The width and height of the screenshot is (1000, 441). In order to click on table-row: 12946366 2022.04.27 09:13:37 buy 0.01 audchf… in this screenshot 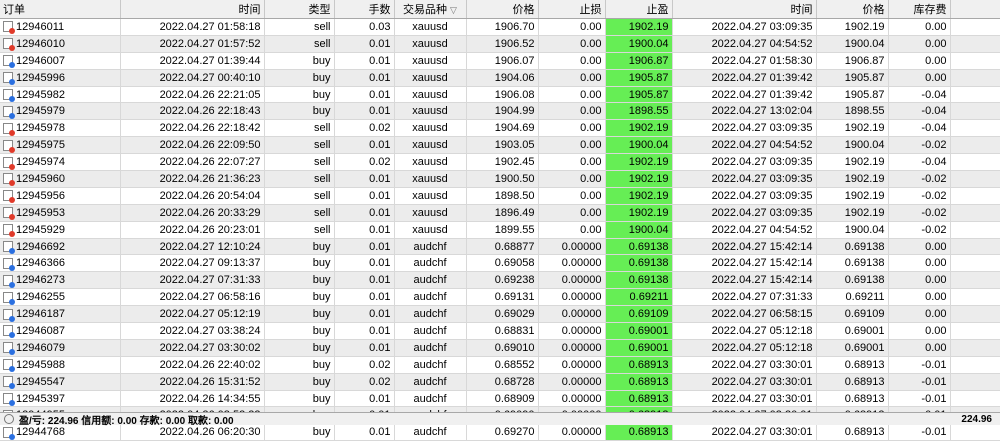, I will do `click(500, 263)`.